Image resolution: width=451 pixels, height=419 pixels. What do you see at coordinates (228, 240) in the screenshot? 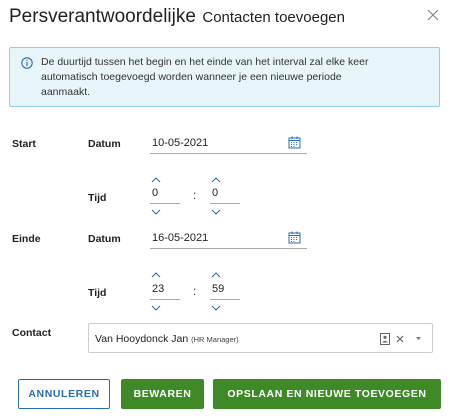
I see `end-date-input: 16-05-2021` at bounding box center [228, 240].